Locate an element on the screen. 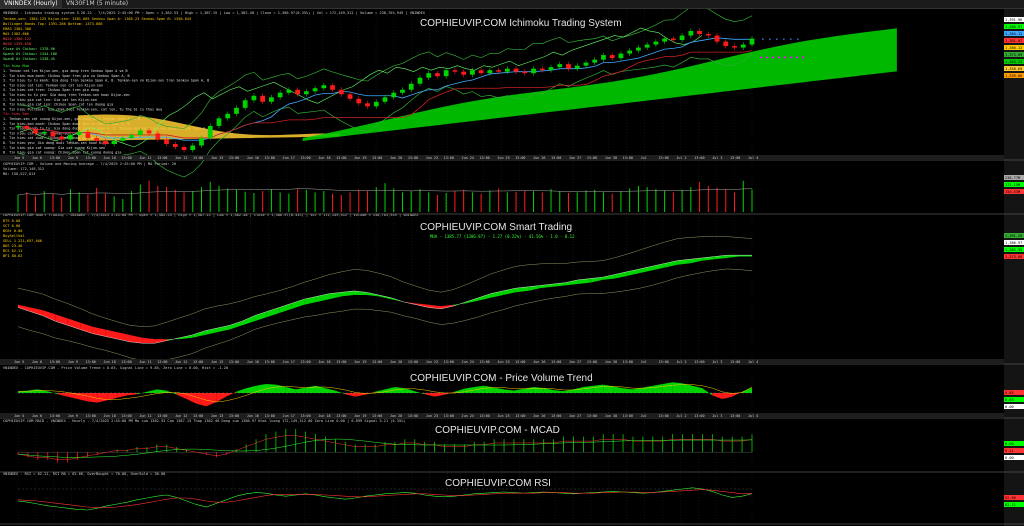 This screenshot has width=1024, height=526. tab-vn30f1m-5min: VN30F1M (5 minute) is located at coordinates (97, 4).